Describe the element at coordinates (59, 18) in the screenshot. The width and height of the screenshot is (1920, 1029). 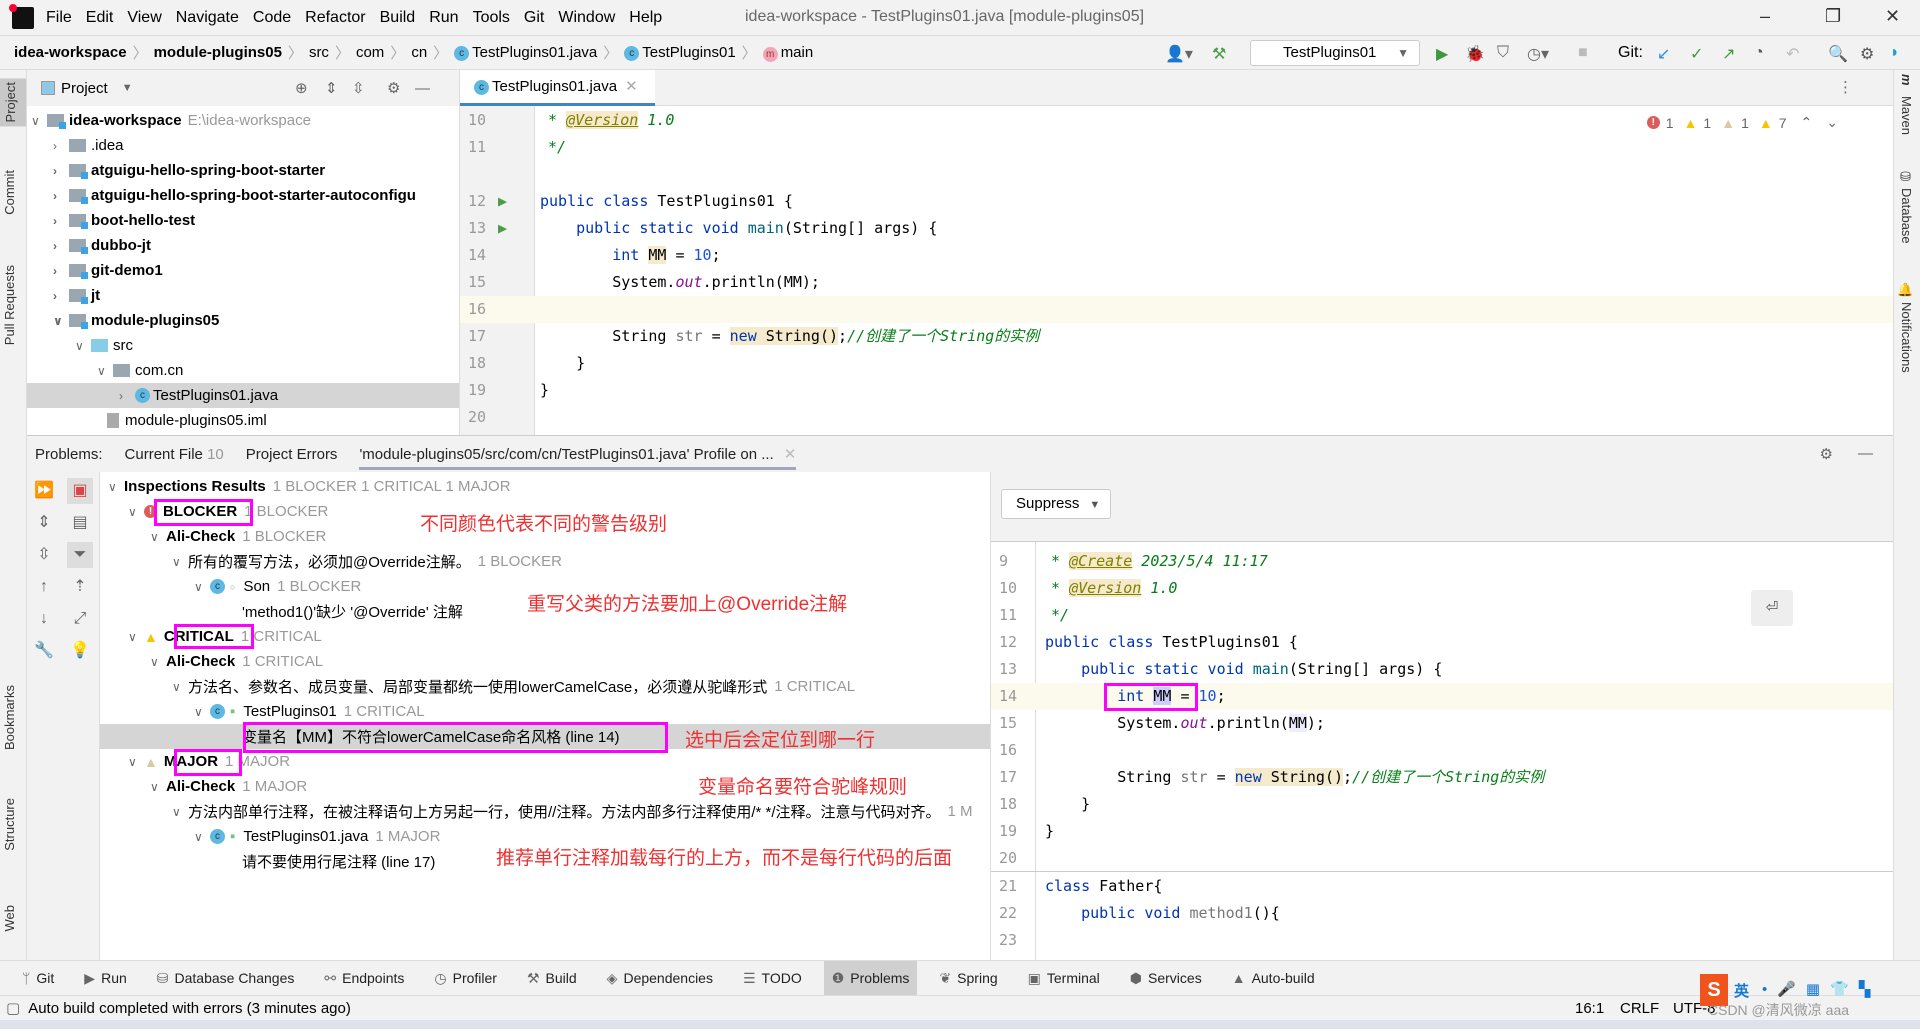
I see `menu-file: File` at that location.